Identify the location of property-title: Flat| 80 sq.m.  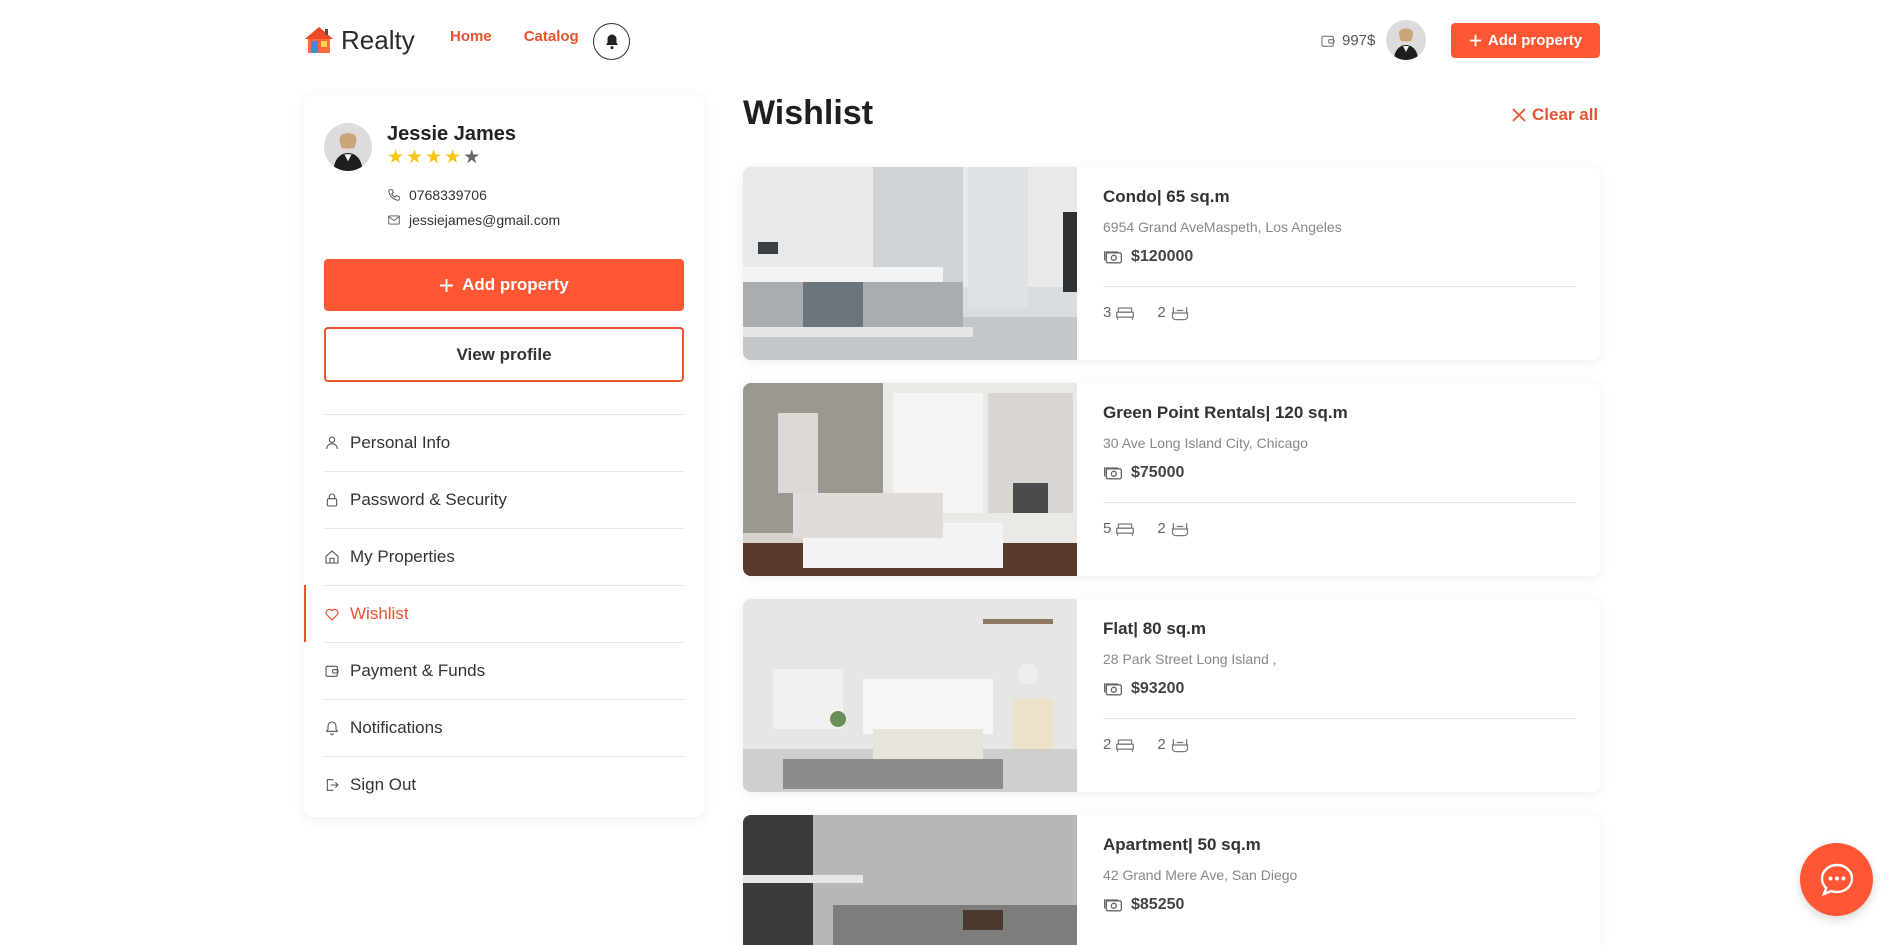
(1154, 629).